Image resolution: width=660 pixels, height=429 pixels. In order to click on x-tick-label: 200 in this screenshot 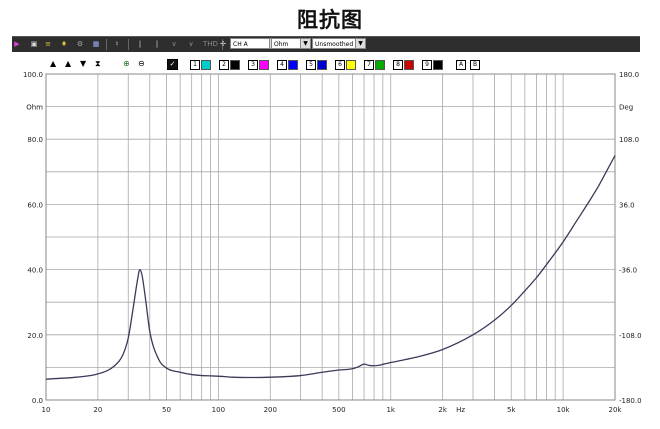, I will do `click(270, 410)`.